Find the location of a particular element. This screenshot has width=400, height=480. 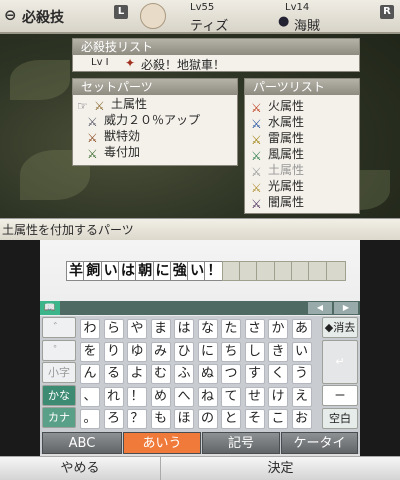

modifier-key: ゛ is located at coordinates (59, 327).